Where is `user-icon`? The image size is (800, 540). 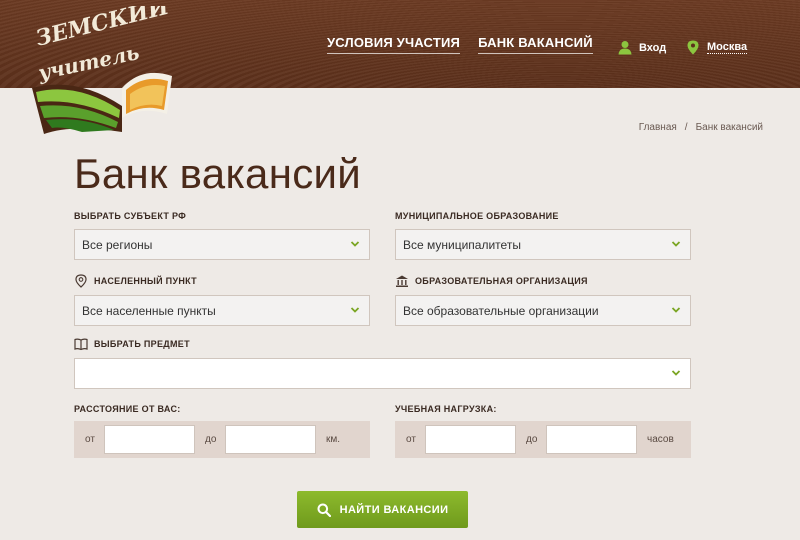 user-icon is located at coordinates (625, 48).